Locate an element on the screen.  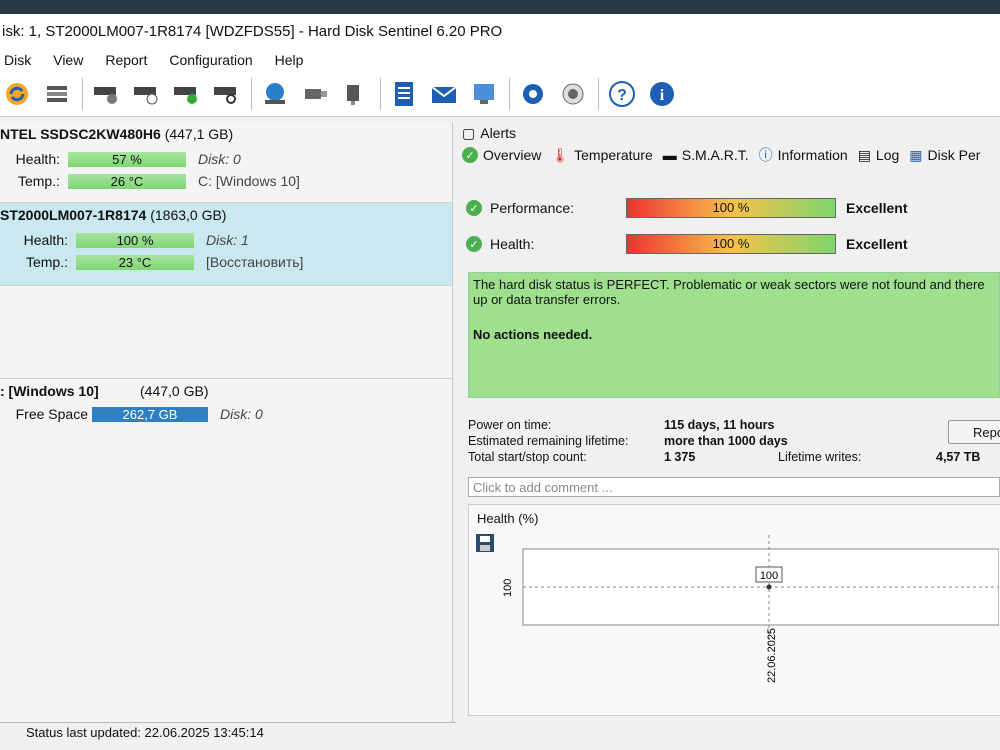
help-icon: ? is located at coordinates (622, 94).